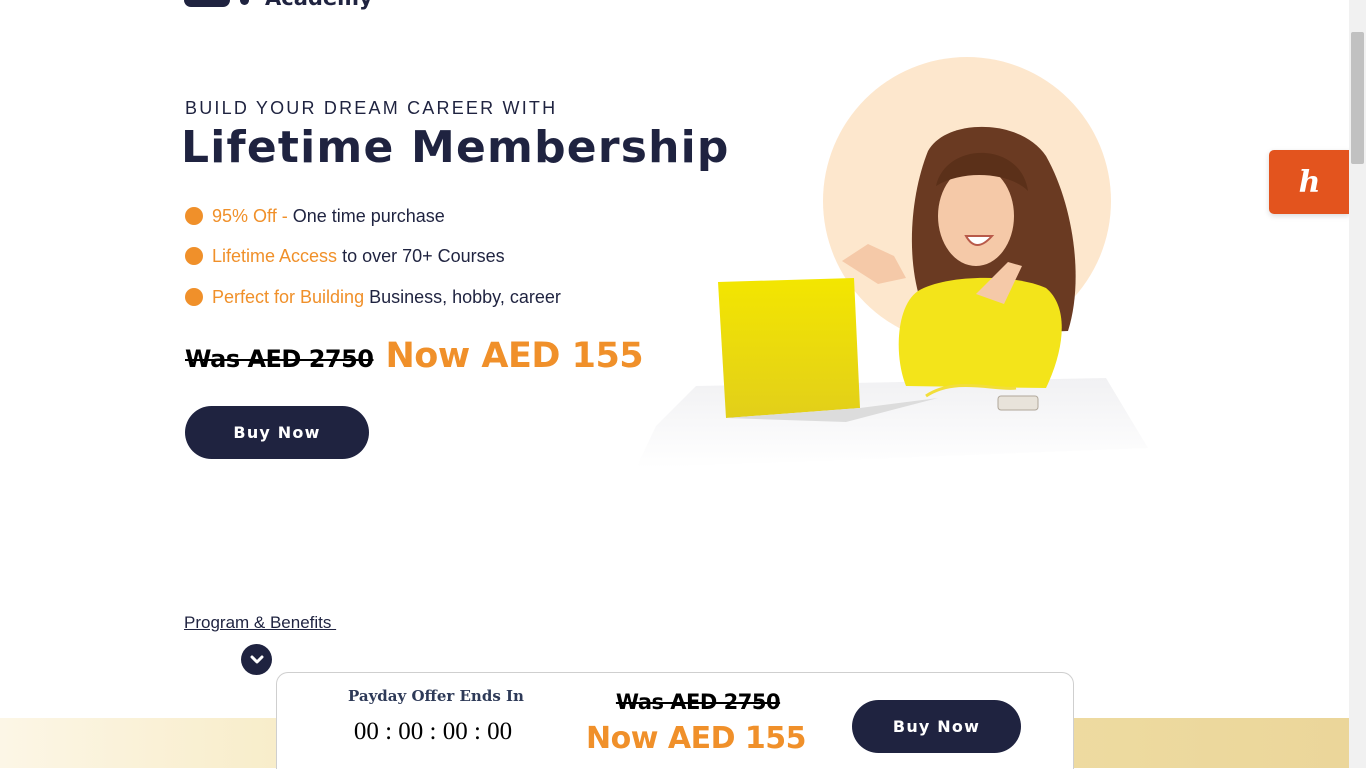 The image size is (1366, 769). I want to click on feature-item: 95% Off - One time purchase, so click(373, 216).